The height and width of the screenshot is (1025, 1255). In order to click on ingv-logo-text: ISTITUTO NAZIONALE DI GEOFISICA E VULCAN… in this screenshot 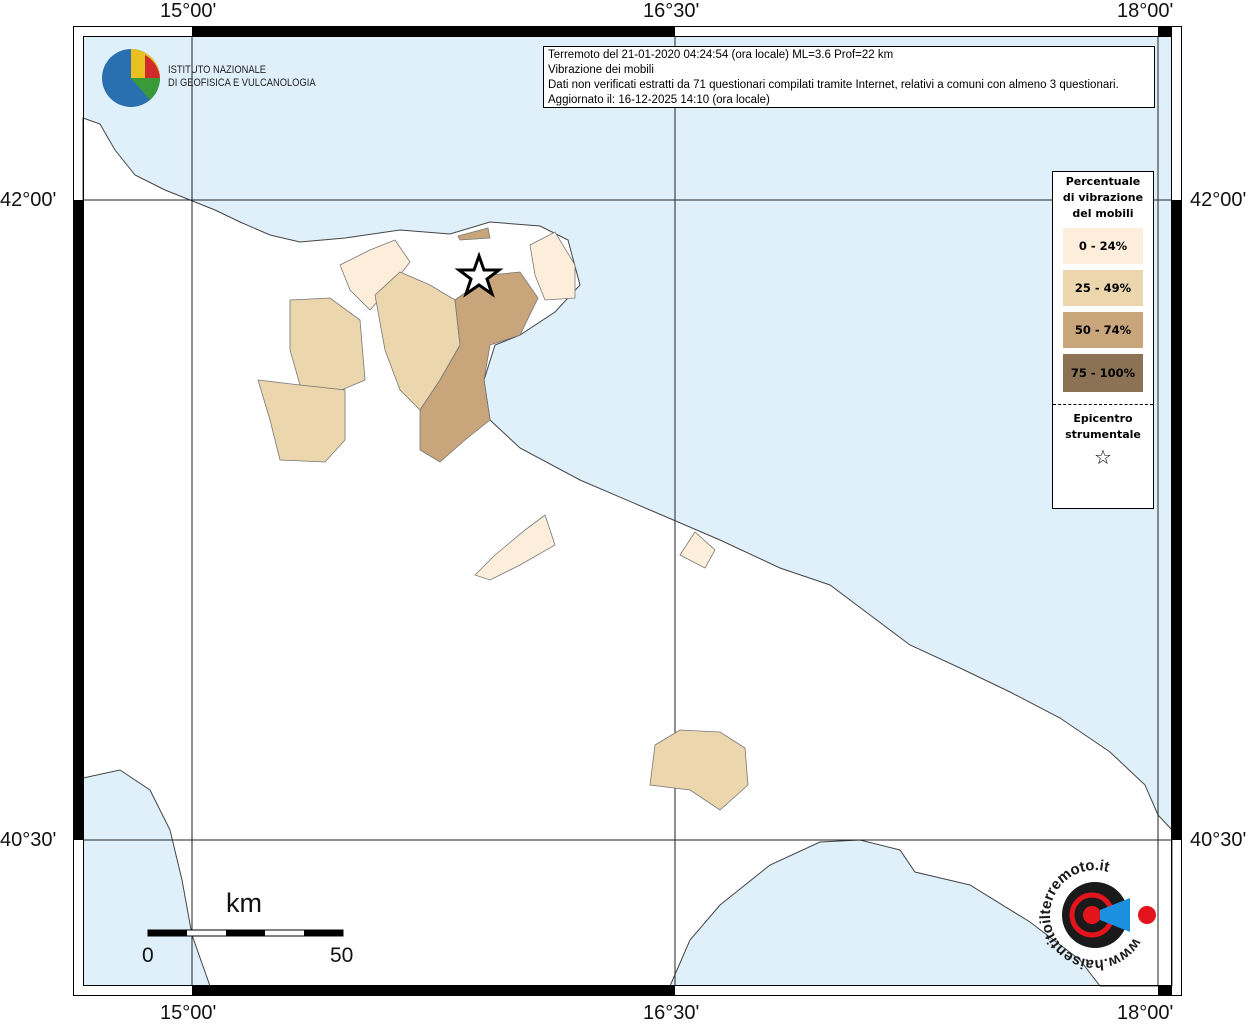, I will do `click(242, 77)`.